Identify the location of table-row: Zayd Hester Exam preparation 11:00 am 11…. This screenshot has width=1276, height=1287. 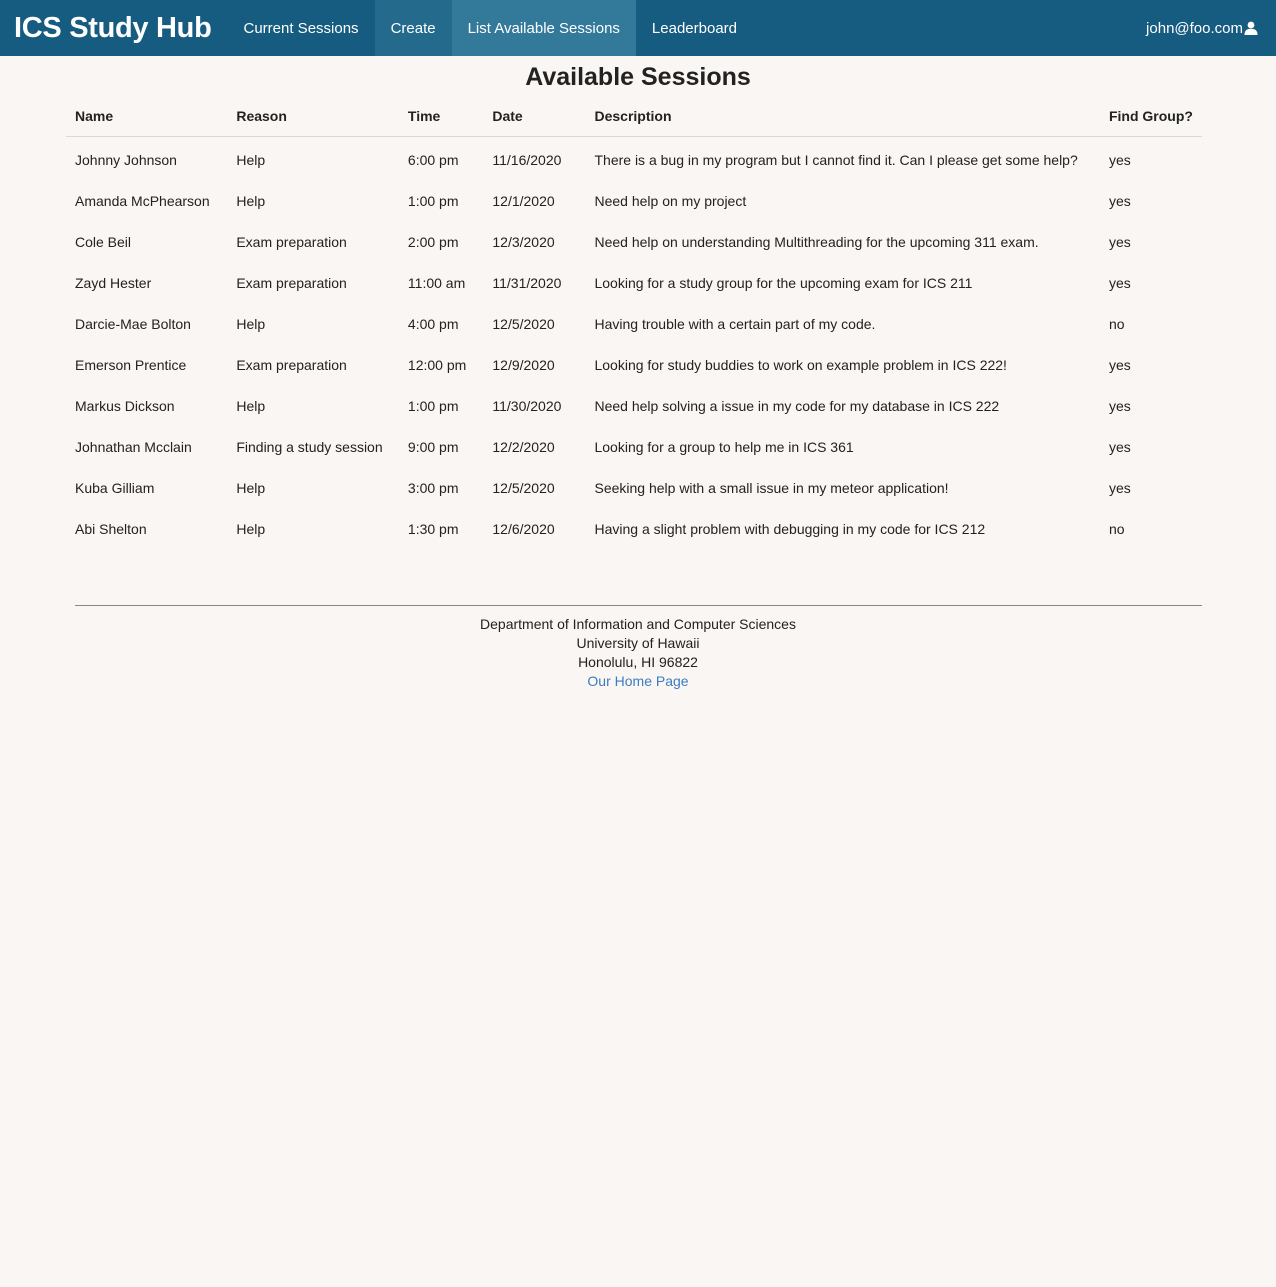
(634, 282).